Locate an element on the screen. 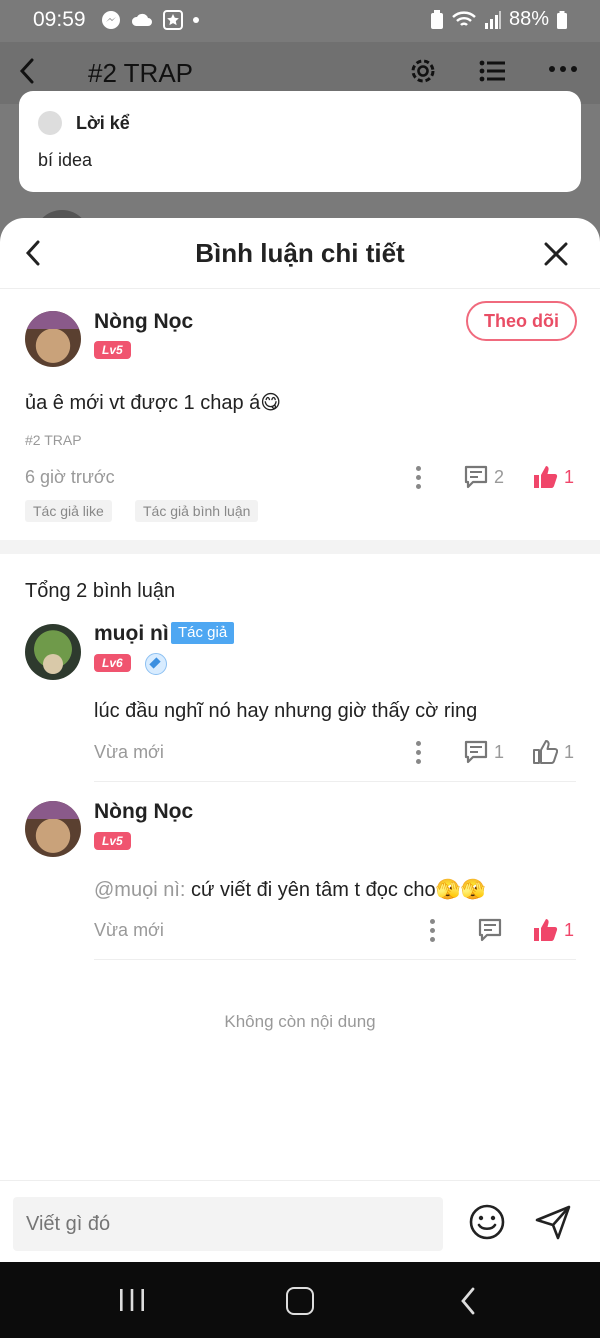 Image resolution: width=600 pixels, height=1338 pixels. post-like-count: 1 is located at coordinates (569, 477).